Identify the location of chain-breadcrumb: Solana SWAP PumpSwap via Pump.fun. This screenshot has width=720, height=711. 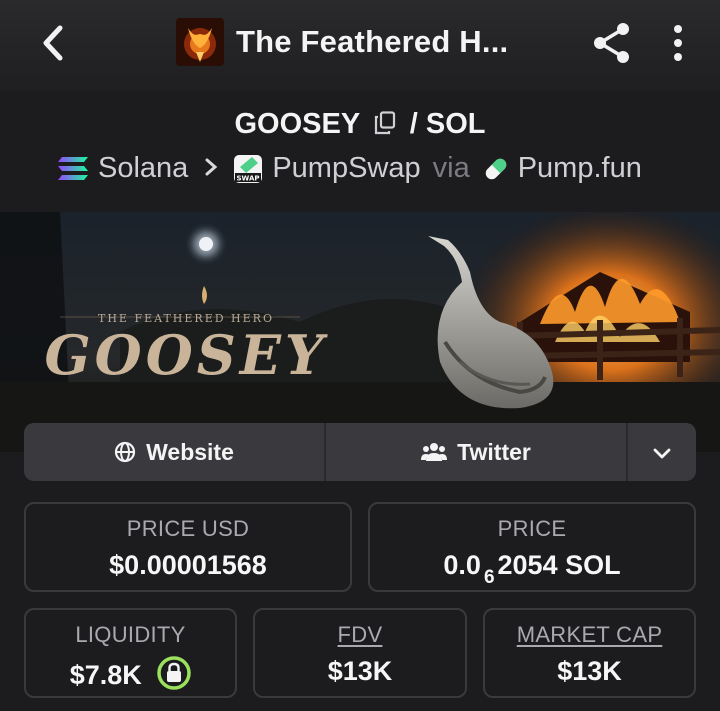
(349, 168).